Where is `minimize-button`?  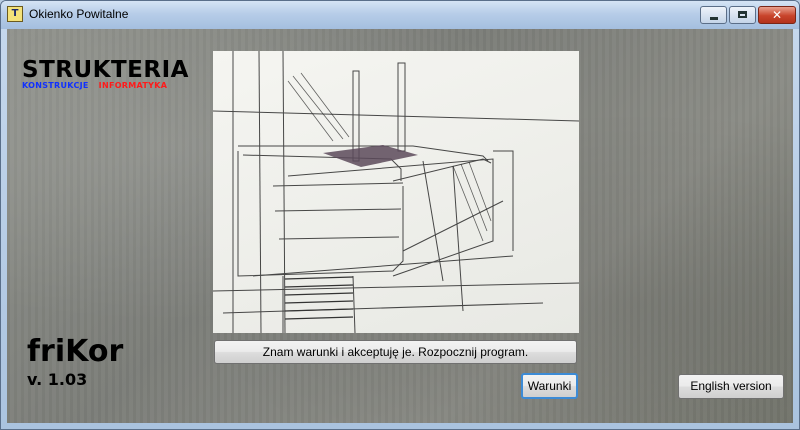 minimize-button is located at coordinates (713, 15).